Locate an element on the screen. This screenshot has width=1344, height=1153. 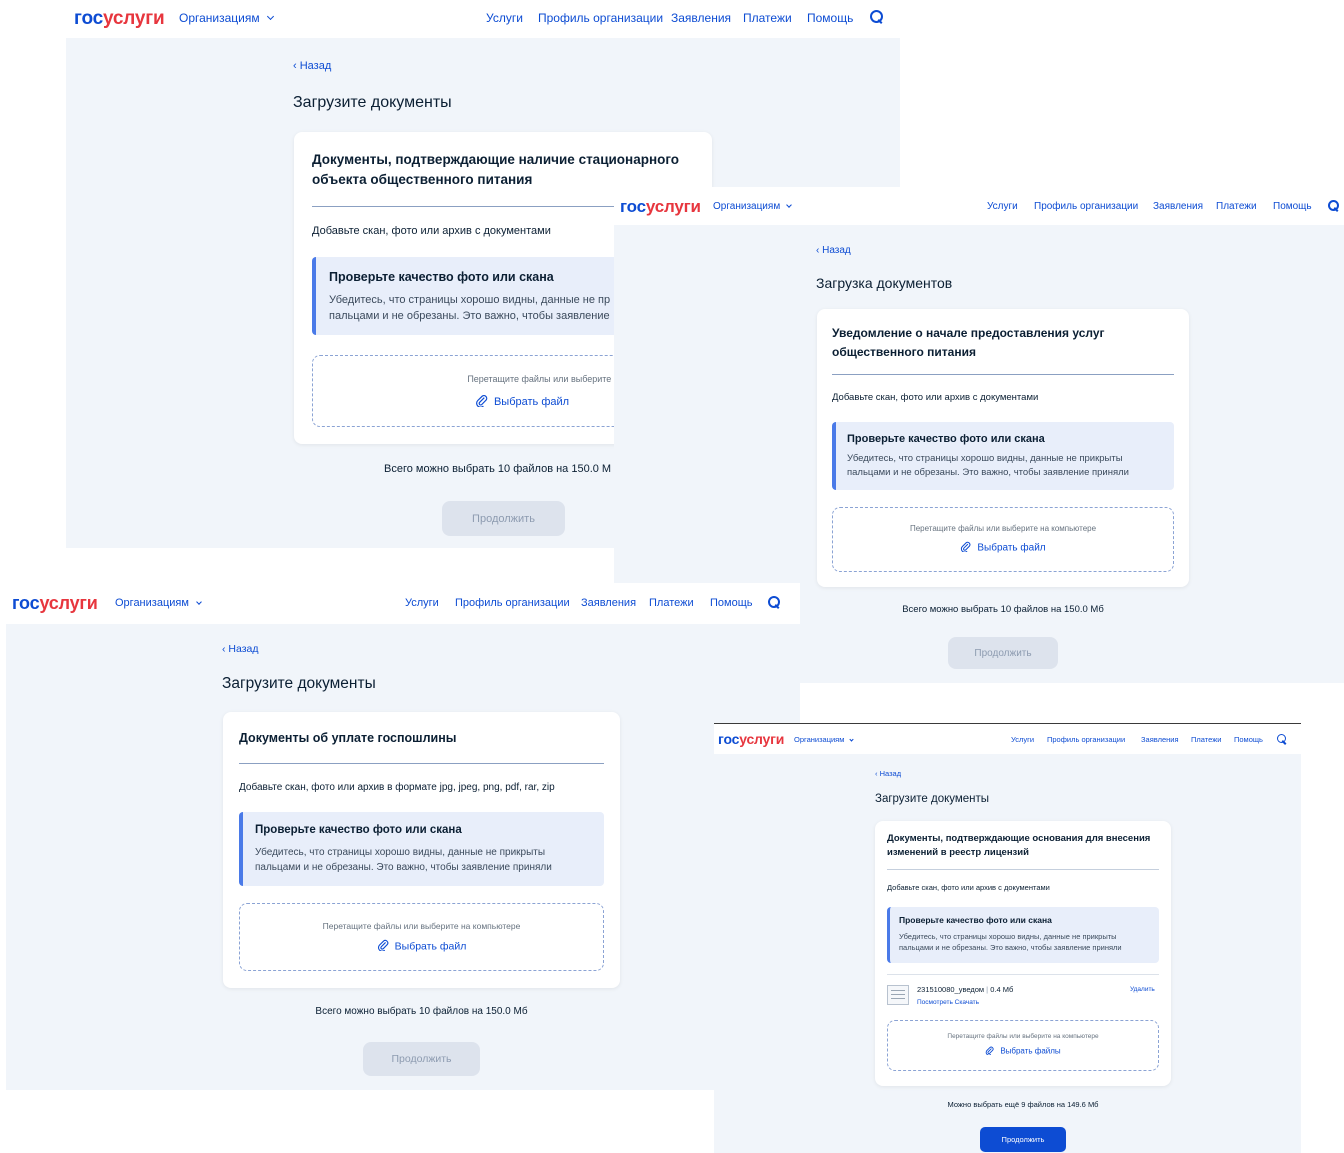
file-thumbnail-icon is located at coordinates (898, 995).